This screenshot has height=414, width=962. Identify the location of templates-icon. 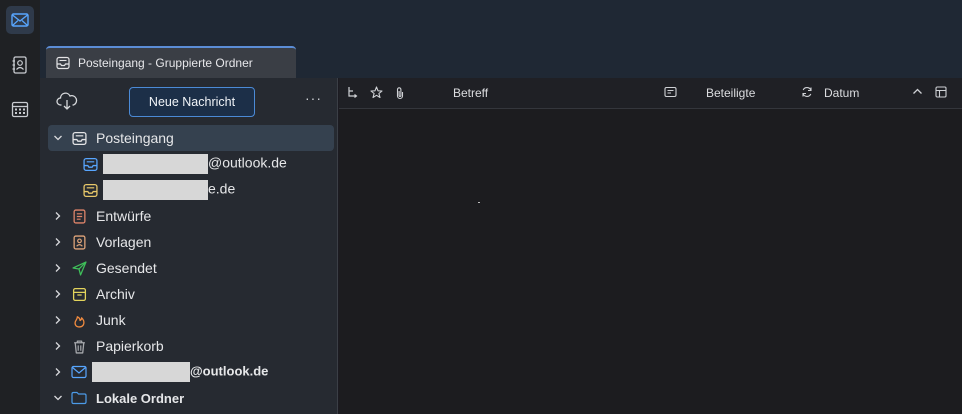
(79, 242).